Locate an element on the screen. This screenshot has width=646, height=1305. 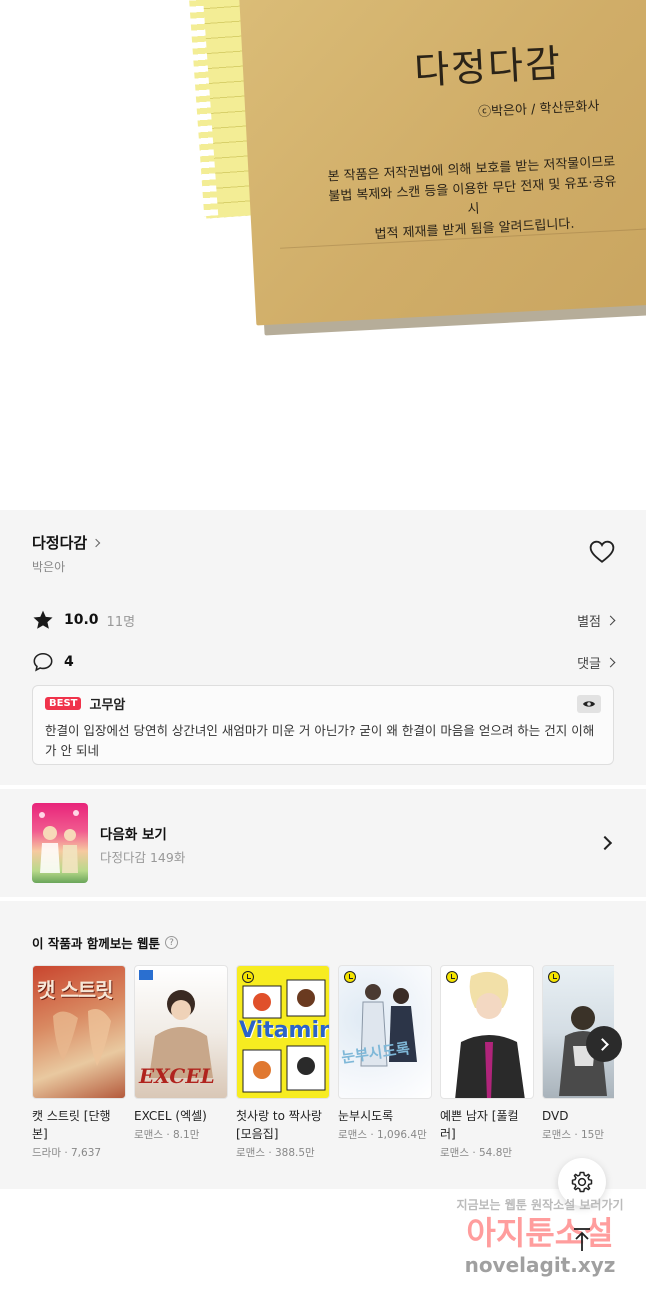
cover-title-art: EXCEL is located at coordinates (177, 1076).